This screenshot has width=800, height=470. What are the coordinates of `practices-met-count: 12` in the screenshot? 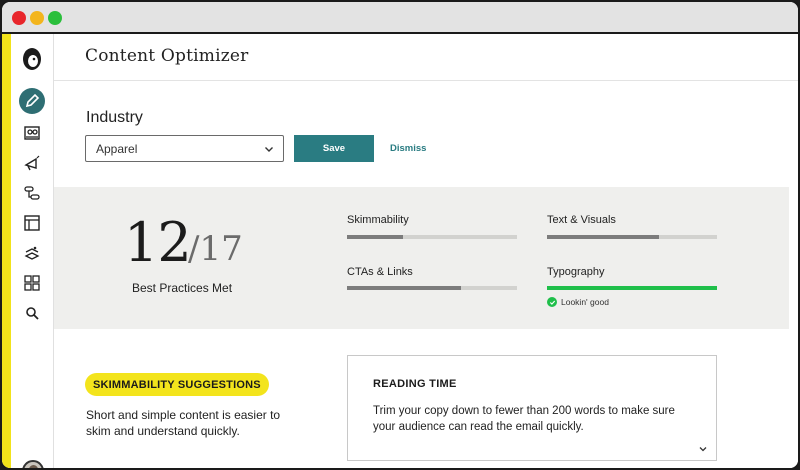 It's located at (158, 242).